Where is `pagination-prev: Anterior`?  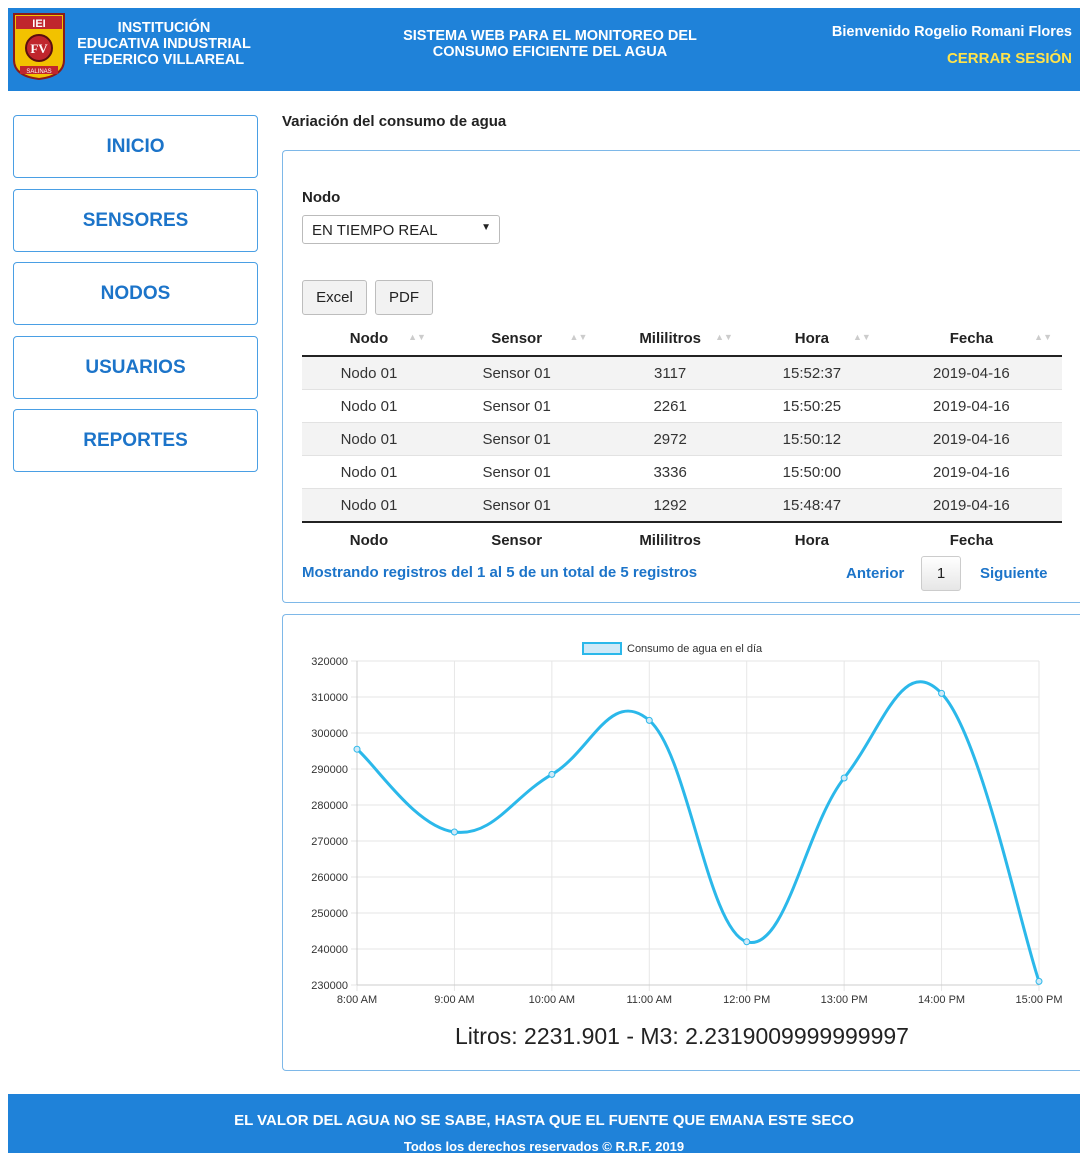 pagination-prev: Anterior is located at coordinates (875, 573).